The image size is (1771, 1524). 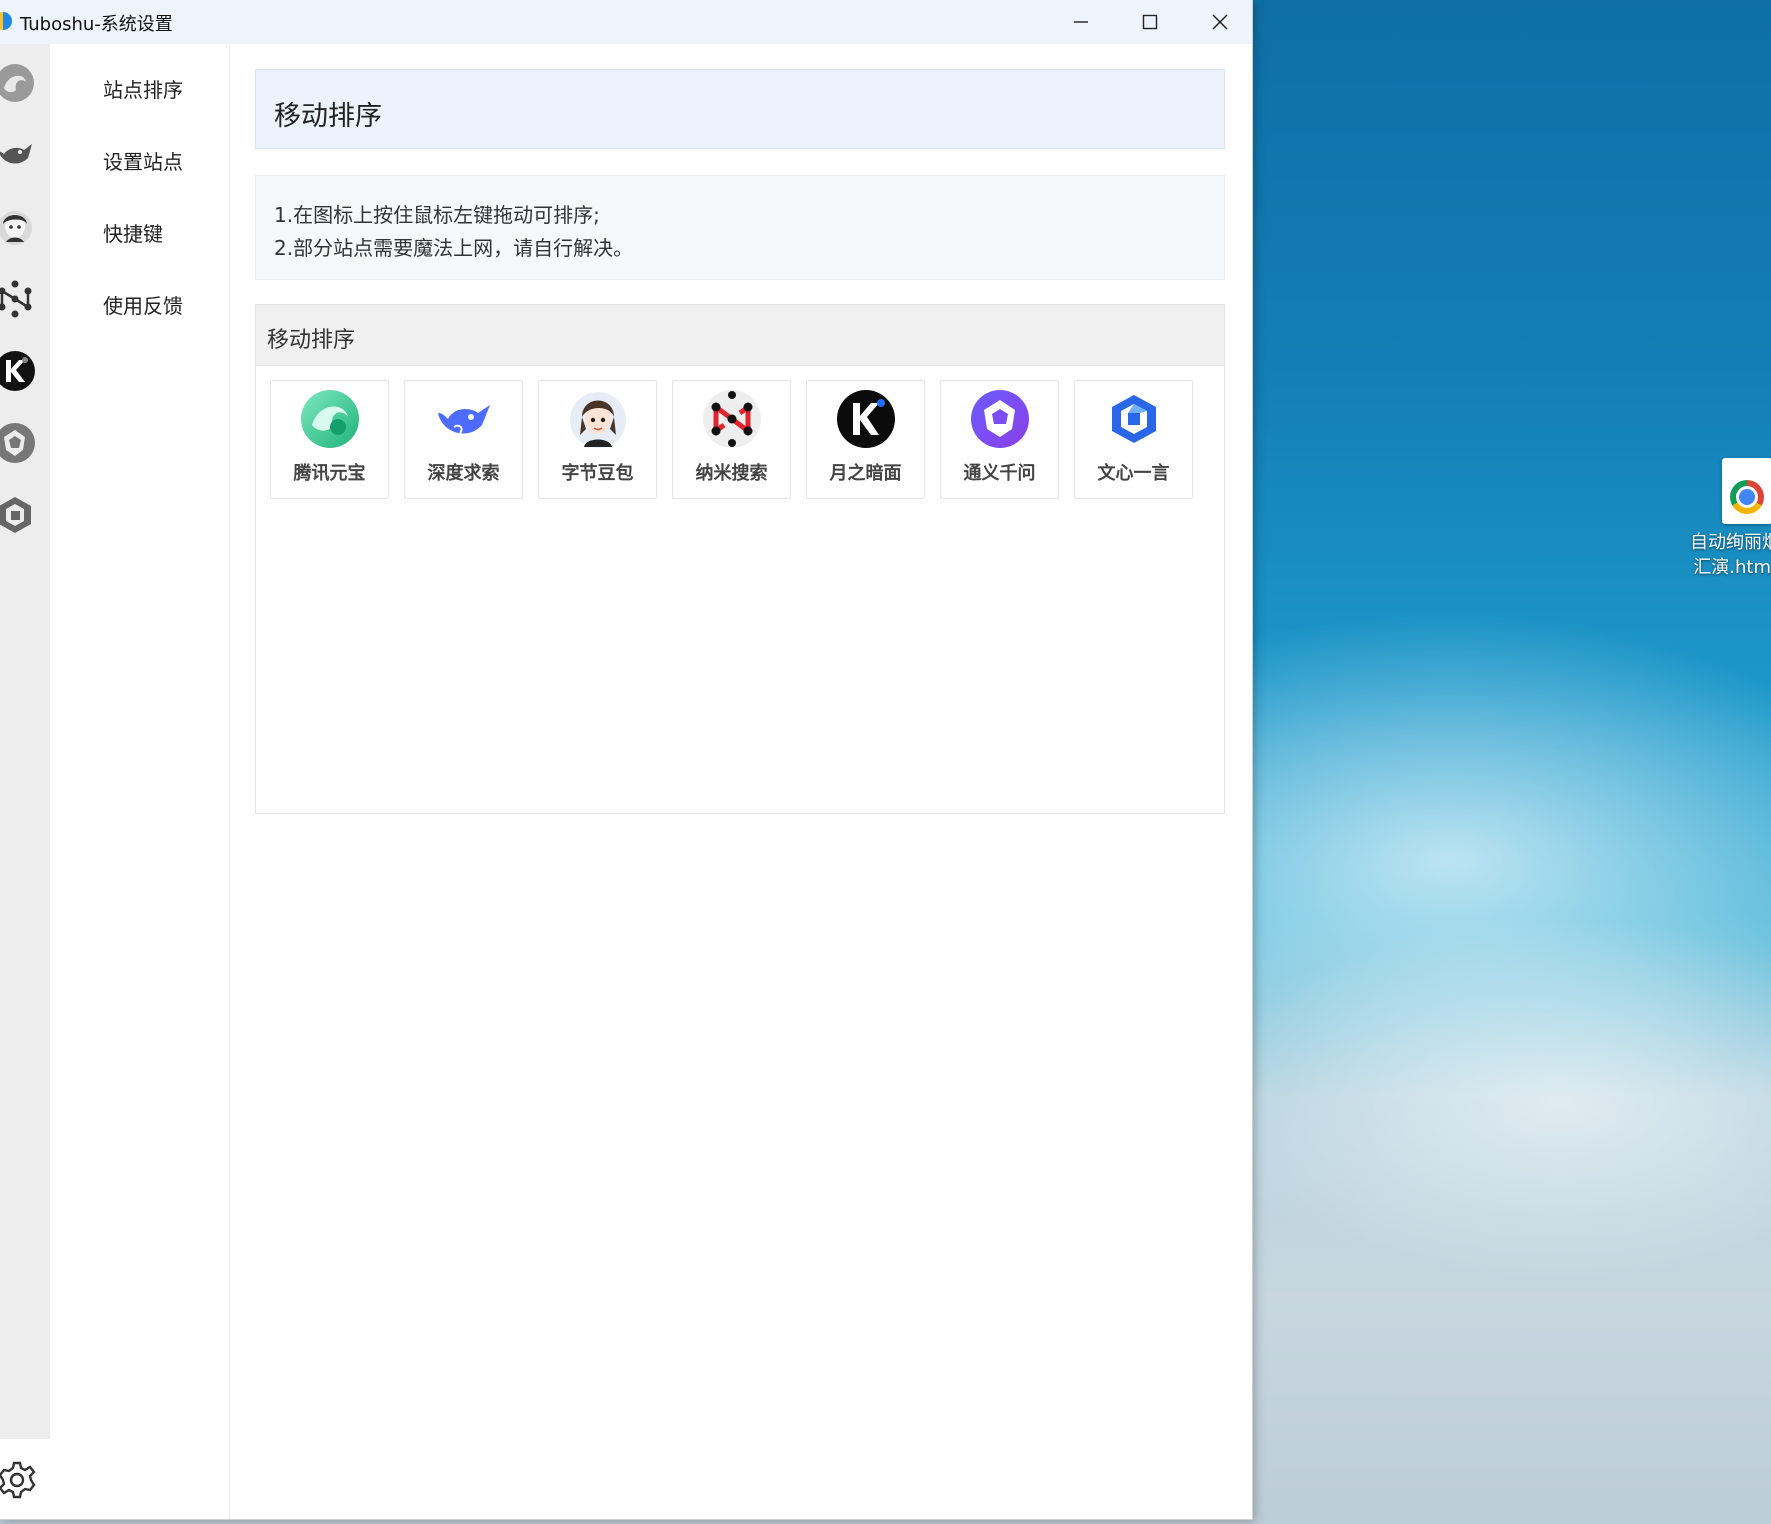 I want to click on maximize-button, so click(x=1150, y=22).